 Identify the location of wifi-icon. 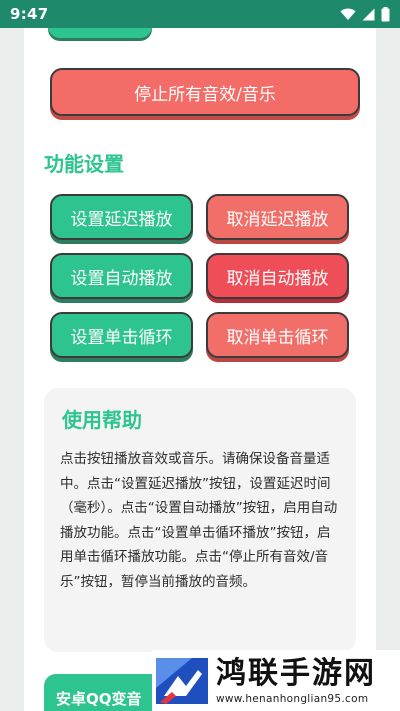
(348, 14).